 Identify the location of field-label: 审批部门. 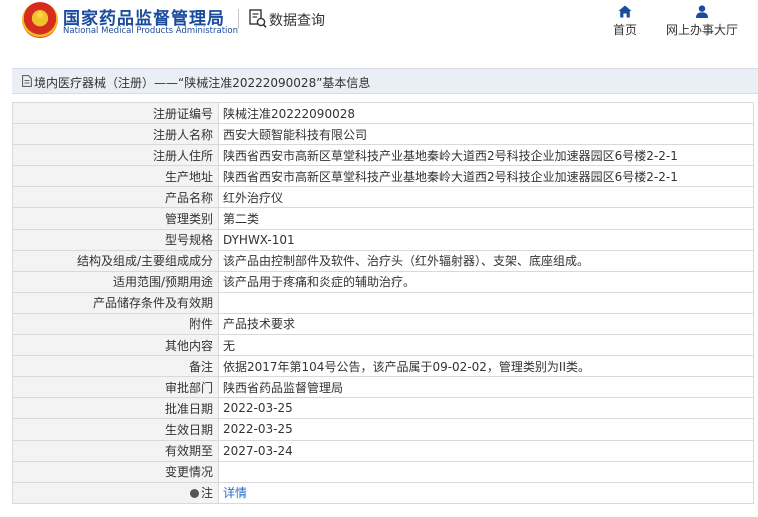
(115, 387).